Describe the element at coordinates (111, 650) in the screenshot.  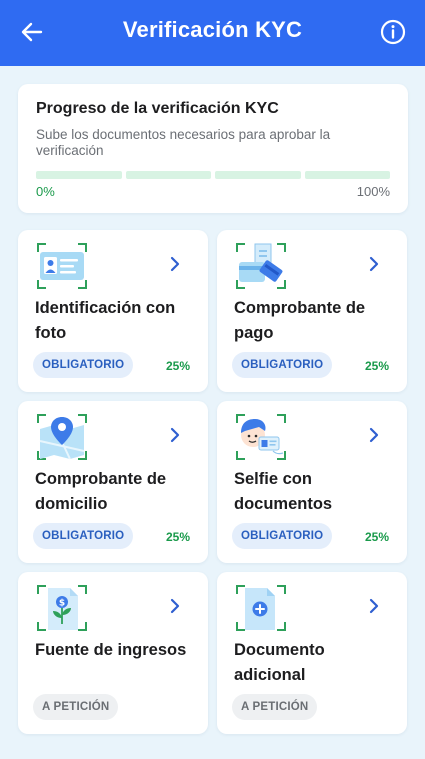
I see `card-title: Fuente de ingresos` at that location.